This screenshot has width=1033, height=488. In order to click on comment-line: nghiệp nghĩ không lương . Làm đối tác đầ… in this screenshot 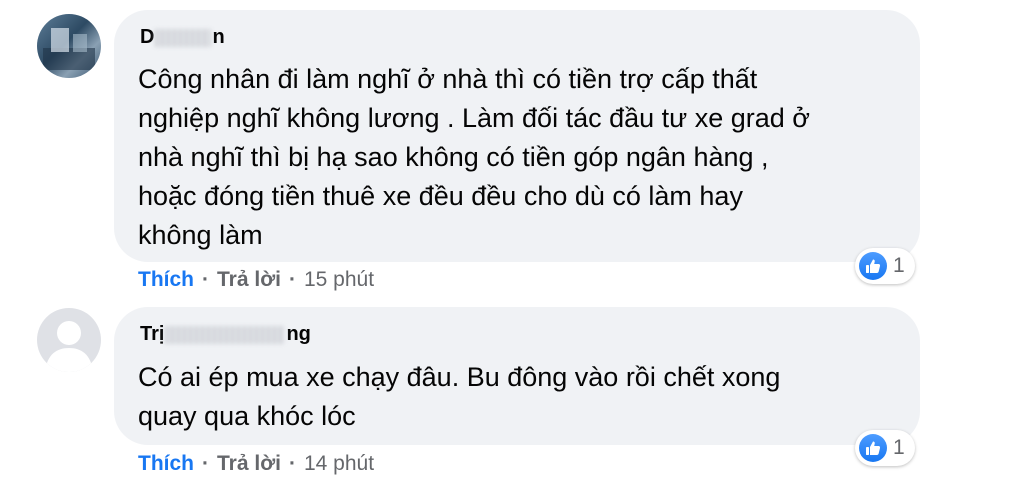, I will do `click(474, 118)`.